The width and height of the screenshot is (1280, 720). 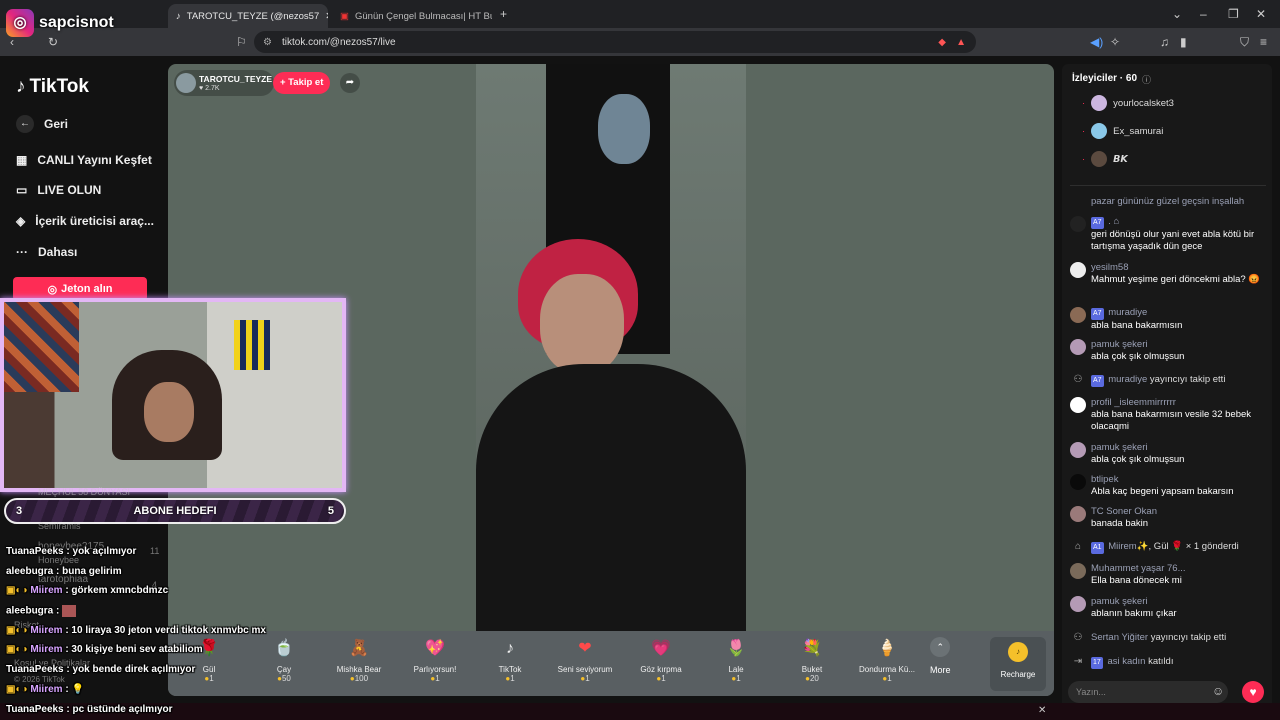 What do you see at coordinates (1105, 159) in the screenshot?
I see `viewer-row: · 𝘽𝙆` at bounding box center [1105, 159].